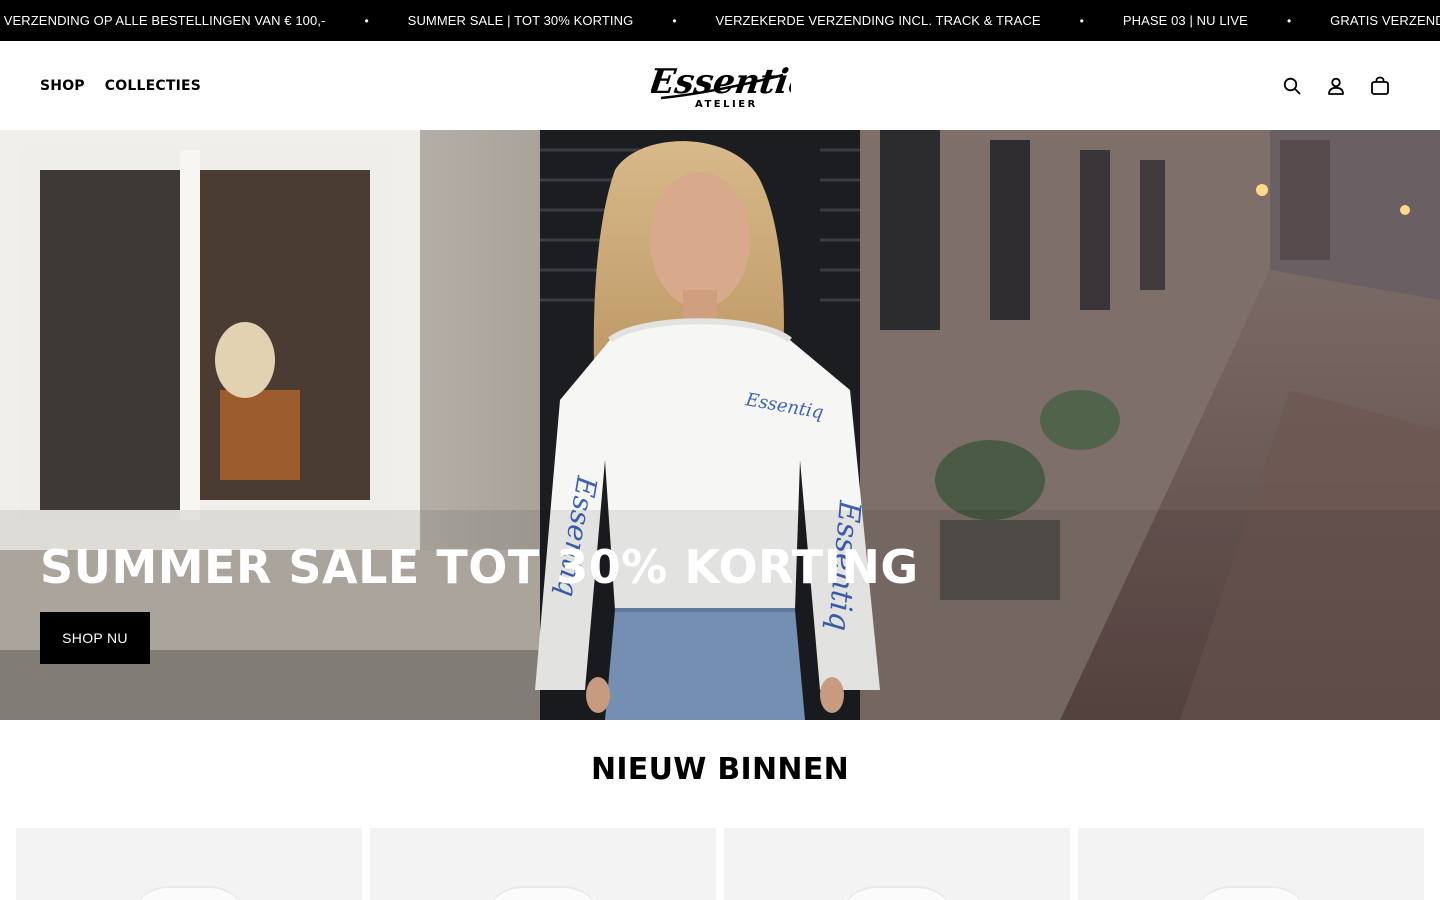  Describe the element at coordinates (153, 86) in the screenshot. I see `nav-collecties: COLLECTIES` at that location.